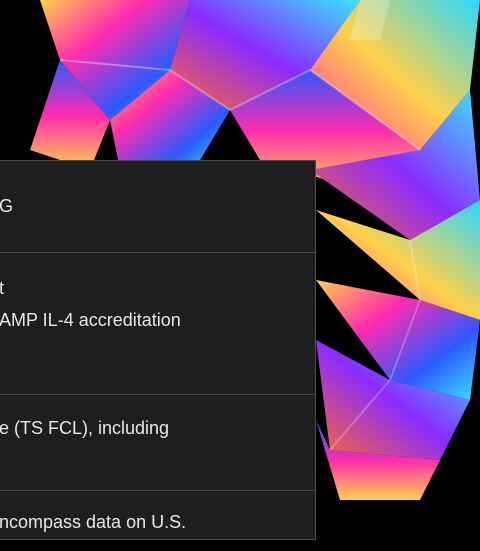 This screenshot has height=551, width=480. I want to click on list-item: ncompass data on U.S., so click(157, 521).